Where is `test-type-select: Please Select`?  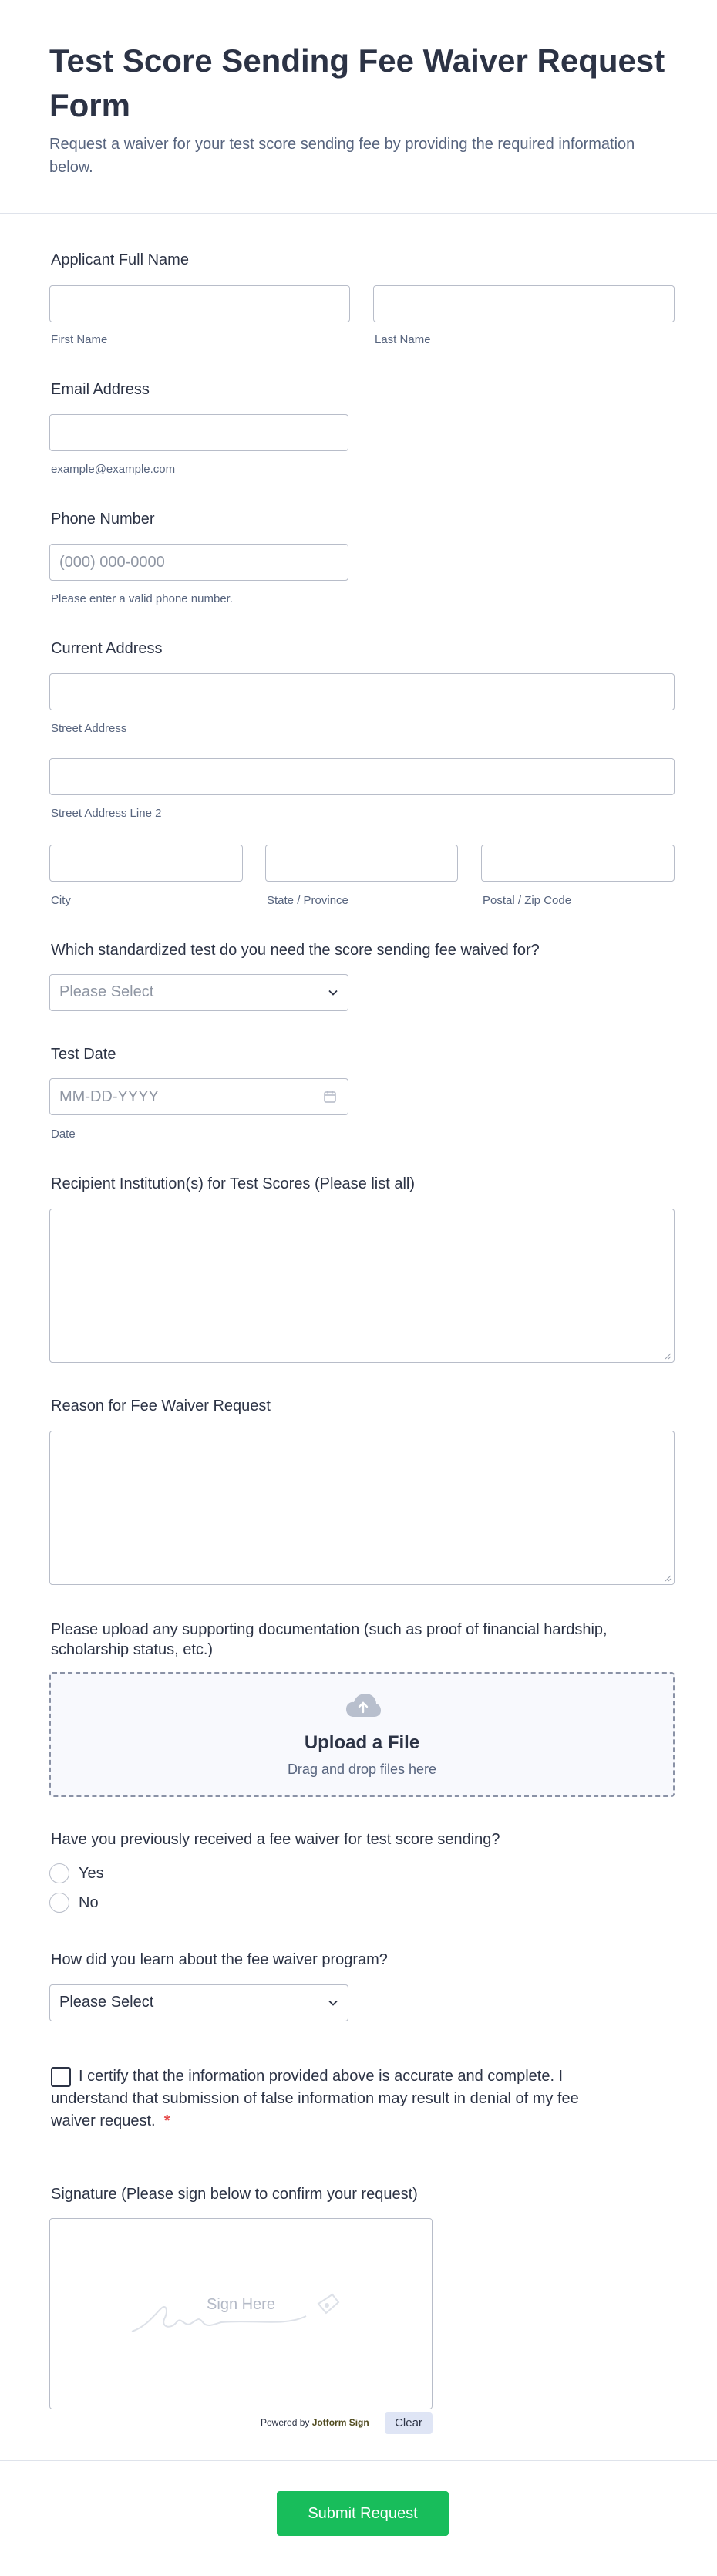
test-type-select: Please Select is located at coordinates (198, 992).